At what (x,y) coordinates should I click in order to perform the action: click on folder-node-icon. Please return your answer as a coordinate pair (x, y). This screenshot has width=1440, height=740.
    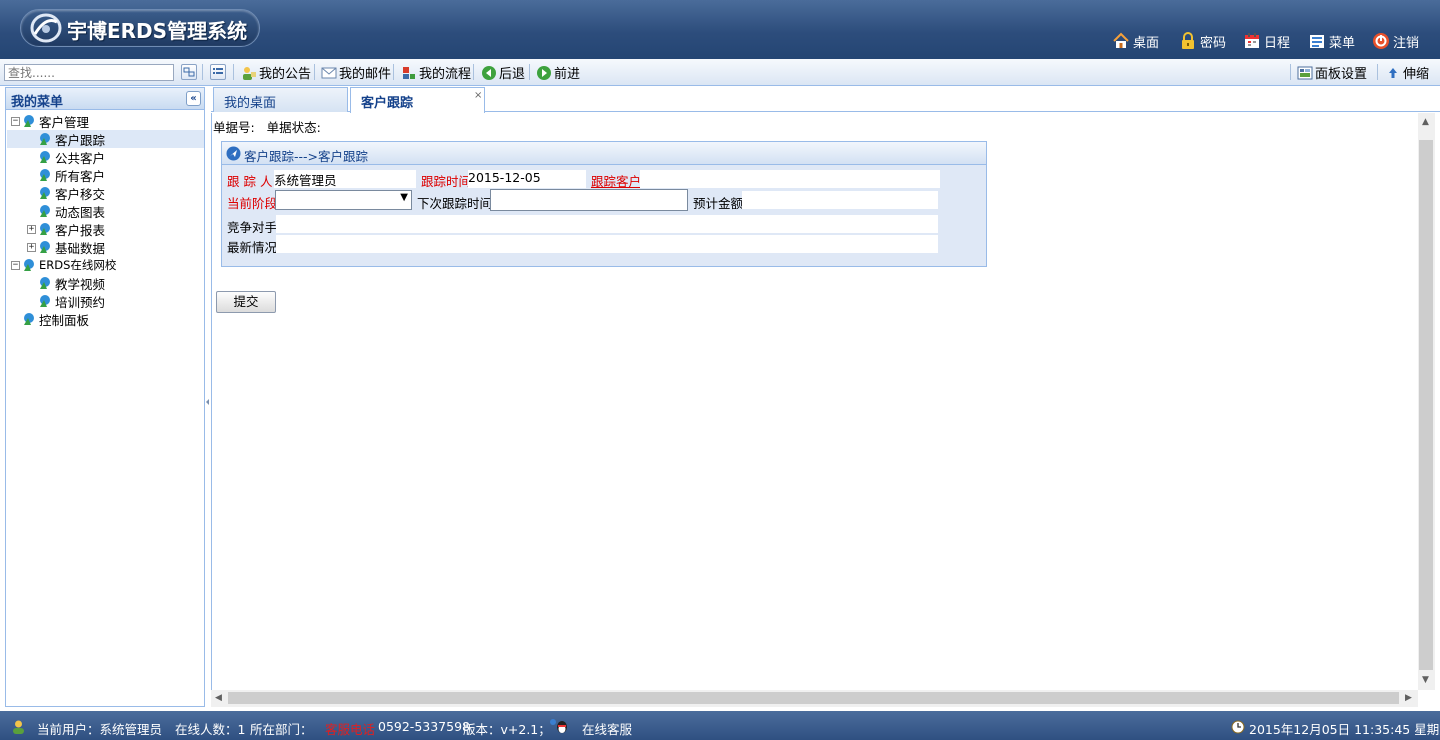
    Looking at the image, I should click on (29, 121).